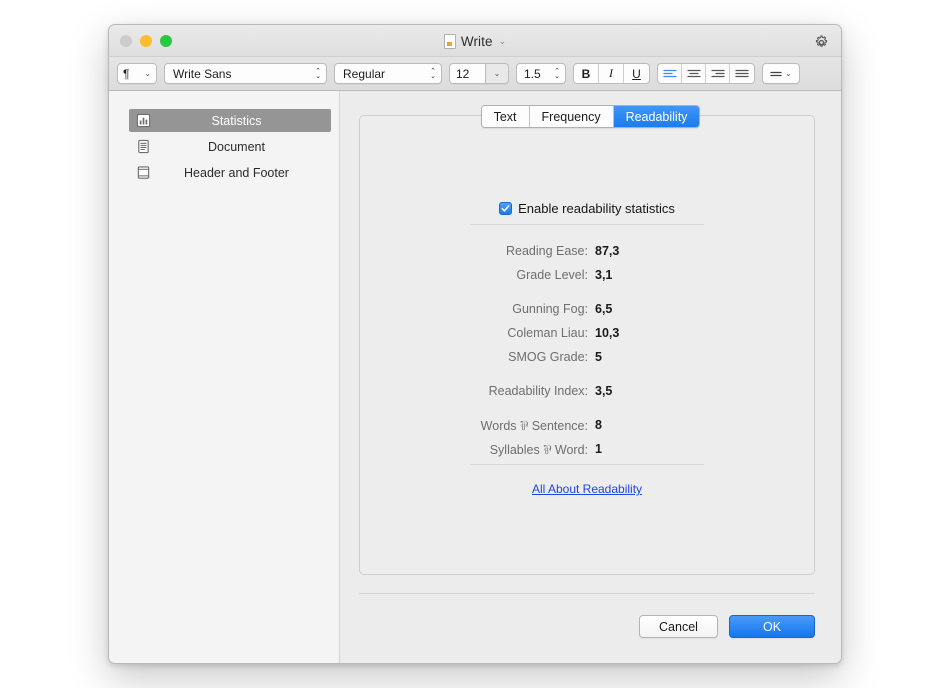 Image resolution: width=950 pixels, height=688 pixels. What do you see at coordinates (467, 73) in the screenshot?
I see `font-size-input: 12` at bounding box center [467, 73].